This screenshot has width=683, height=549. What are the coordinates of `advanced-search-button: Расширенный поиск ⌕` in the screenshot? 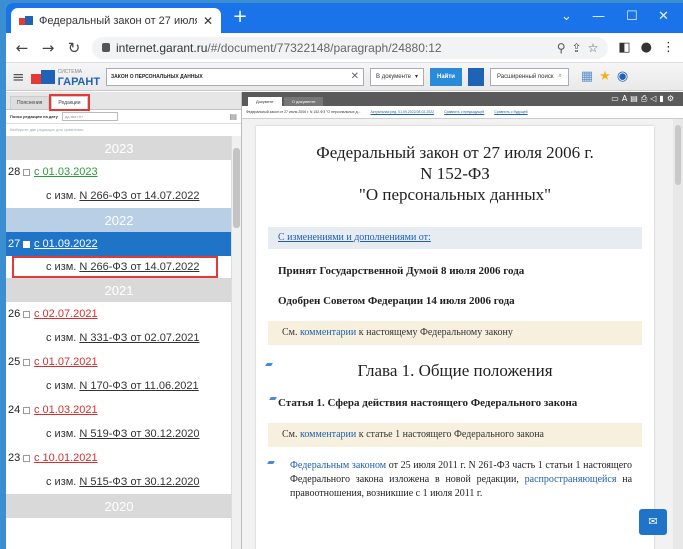 It's located at (529, 76).